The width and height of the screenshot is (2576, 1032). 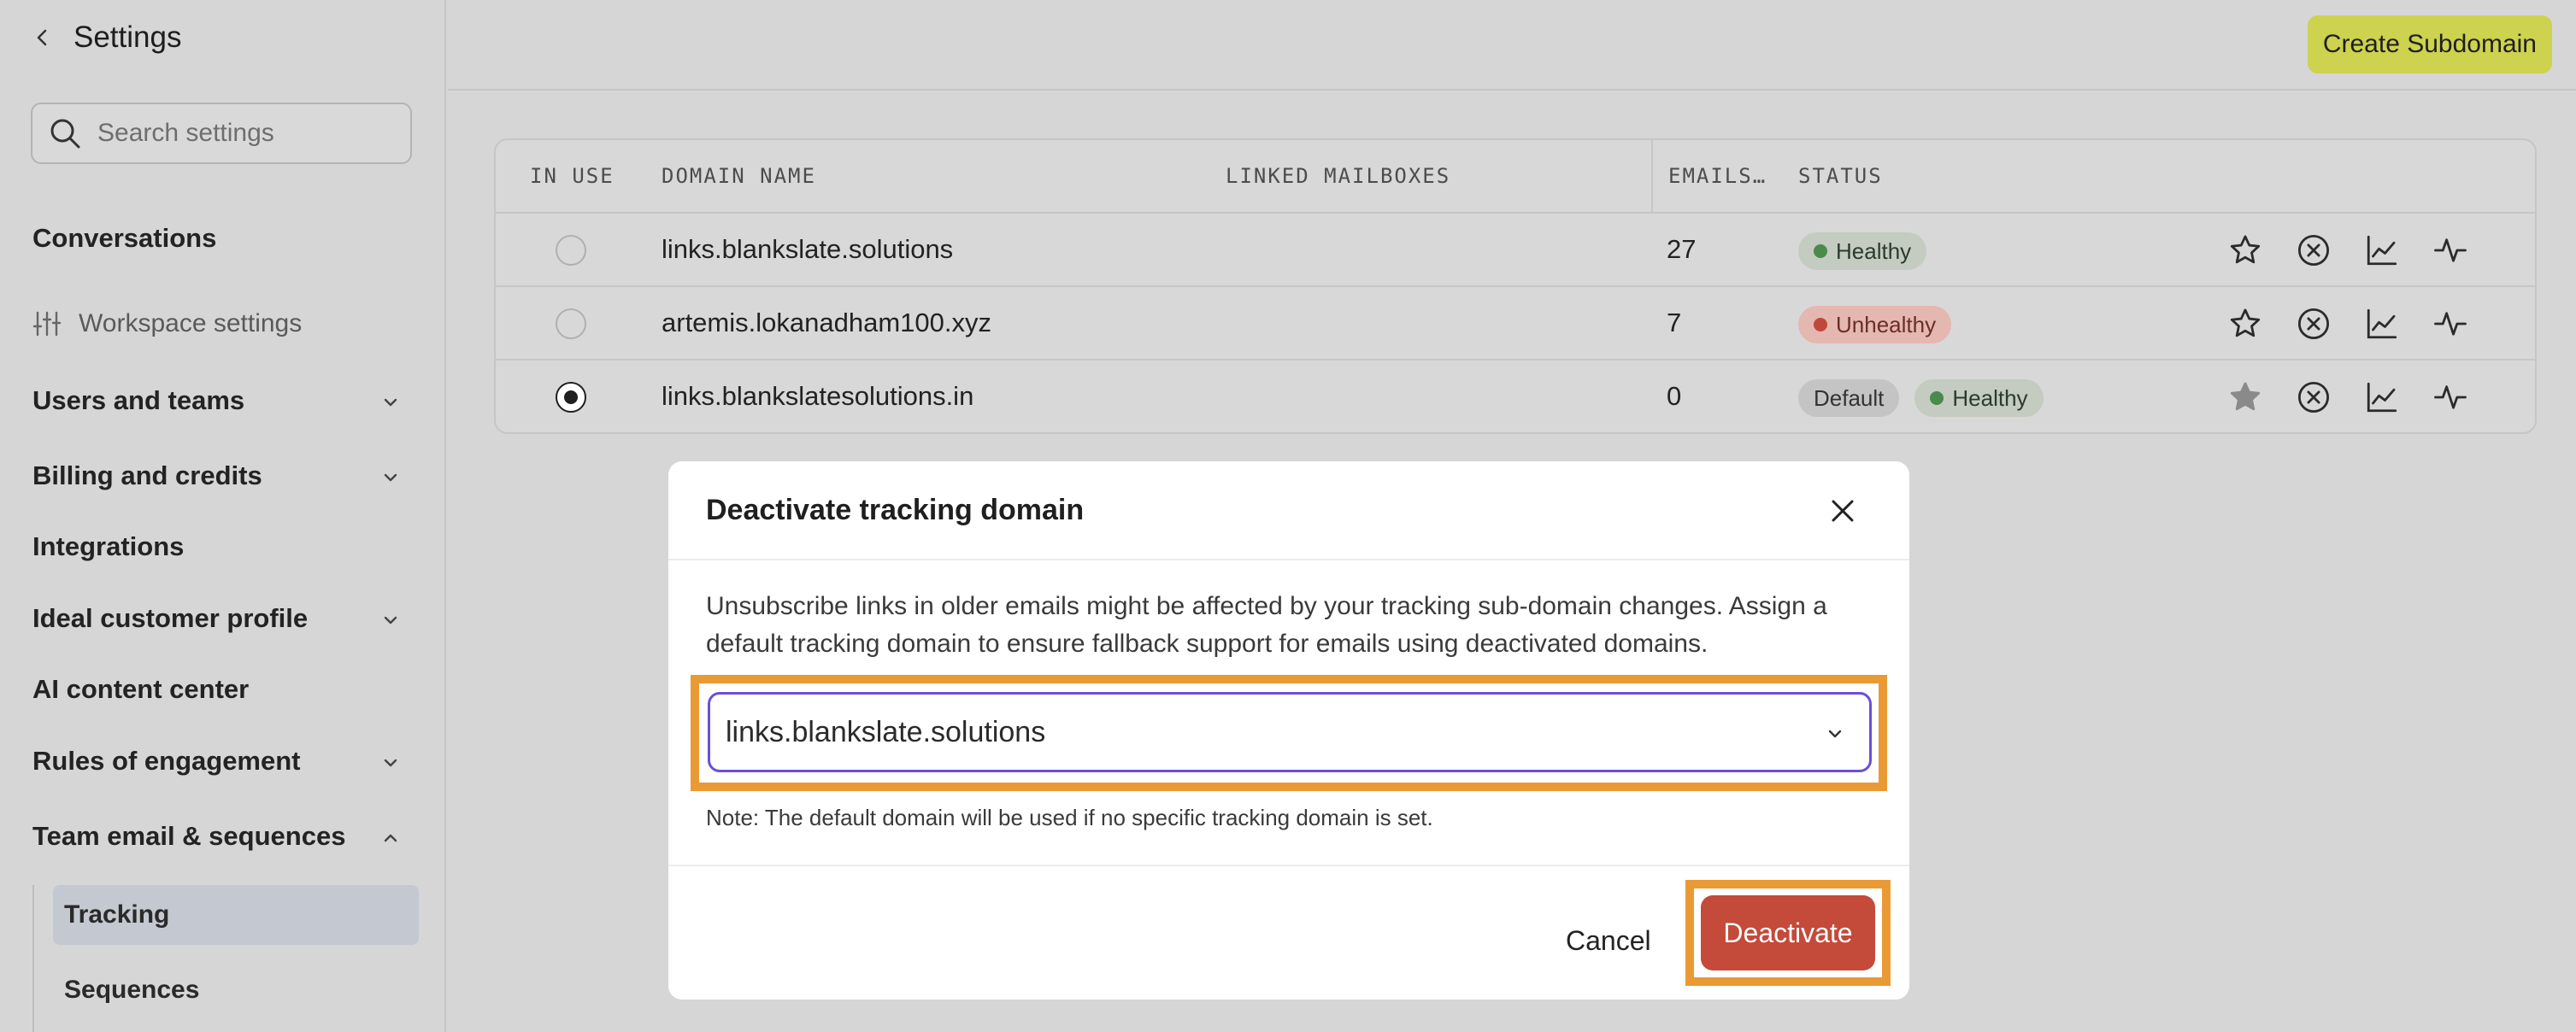 What do you see at coordinates (191, 323) in the screenshot?
I see `sidebar-item-label: Workspace settings` at bounding box center [191, 323].